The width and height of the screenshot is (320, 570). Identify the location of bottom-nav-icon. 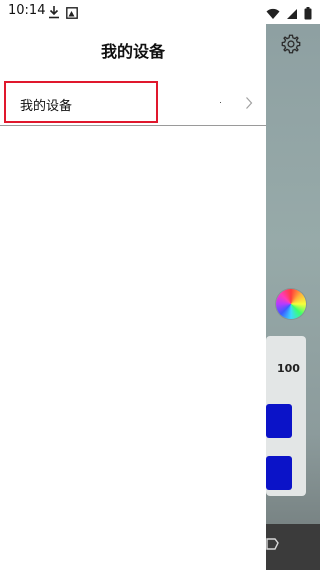
(273, 546).